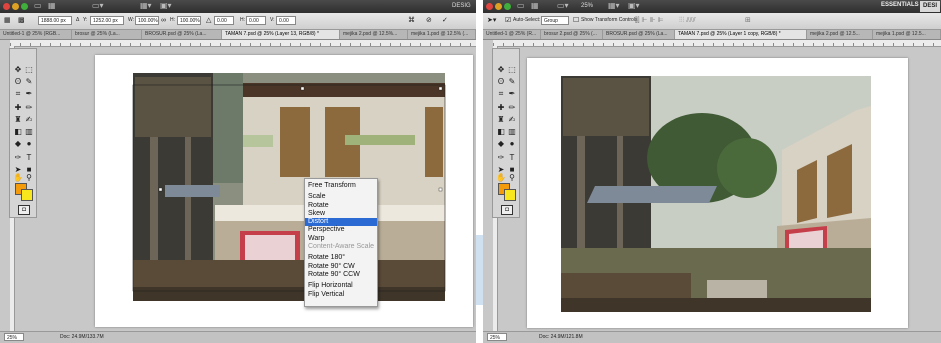  I want to click on auto-align-icon: ⊞, so click(748, 20).